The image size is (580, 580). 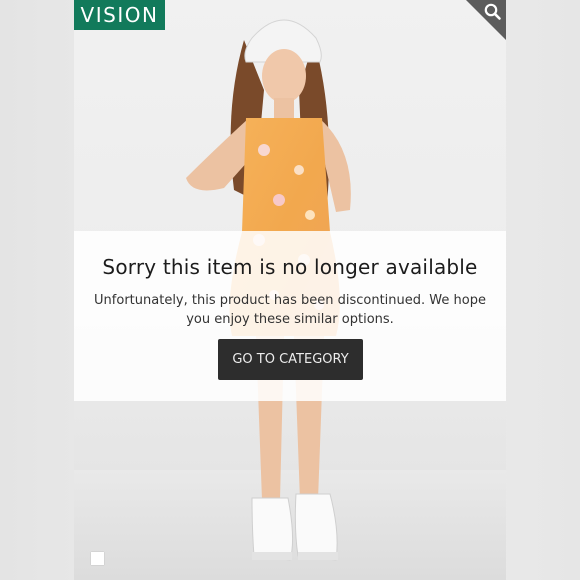 I want to click on go-to-category-button: GO TO CATEGORY, so click(x=290, y=359).